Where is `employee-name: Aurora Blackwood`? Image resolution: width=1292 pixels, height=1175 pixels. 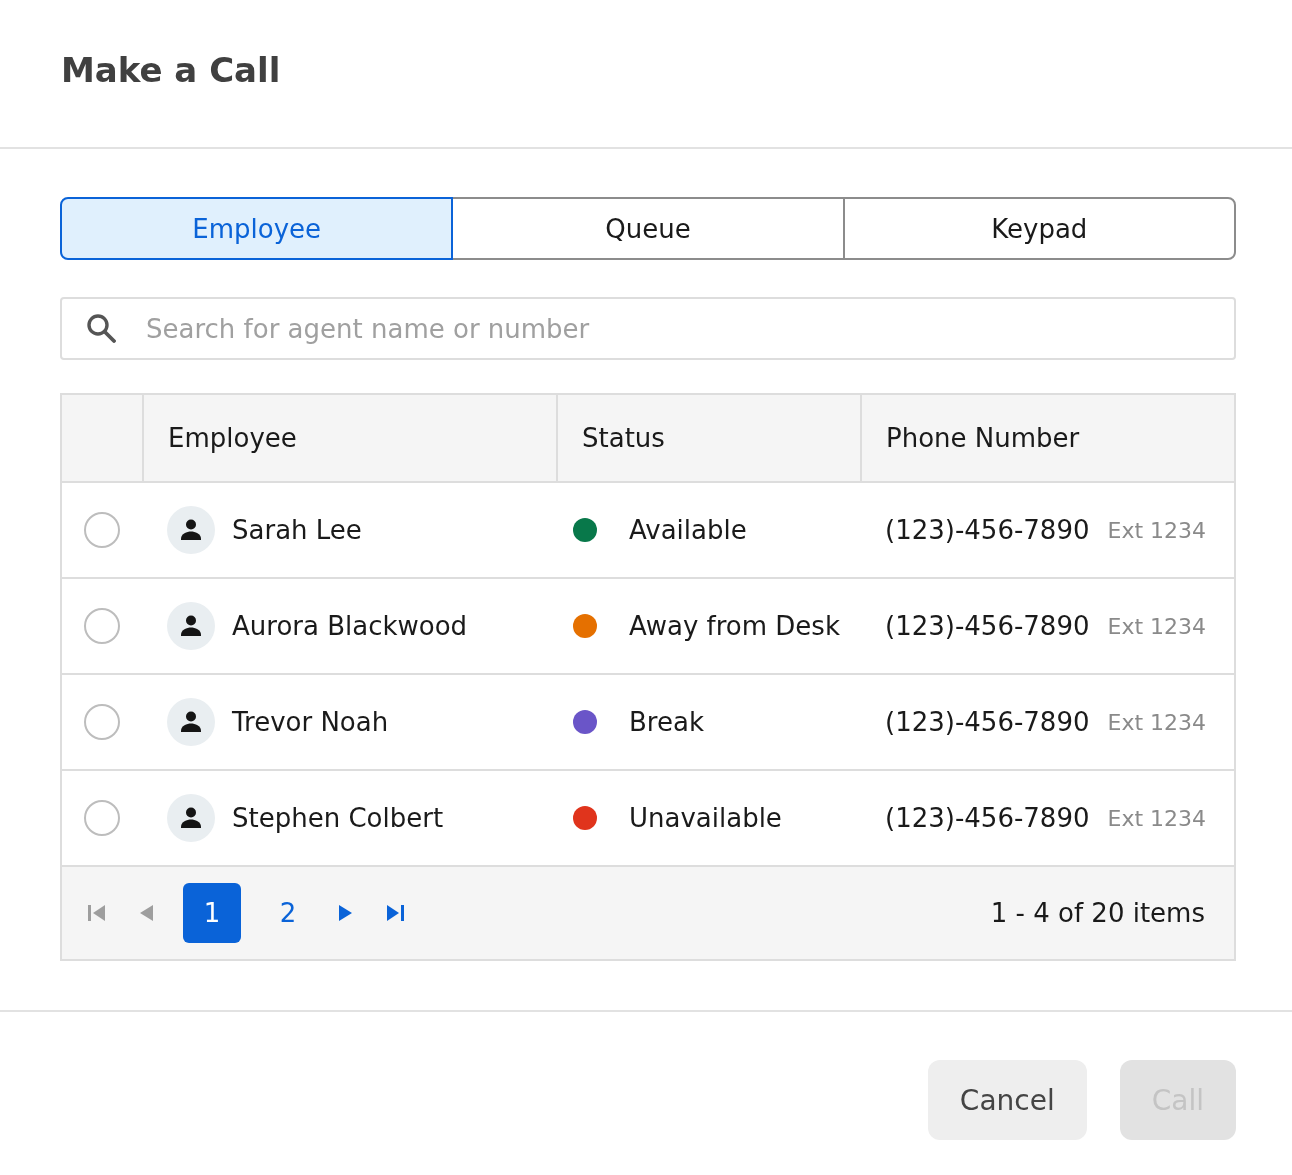 employee-name: Aurora Blackwood is located at coordinates (350, 626).